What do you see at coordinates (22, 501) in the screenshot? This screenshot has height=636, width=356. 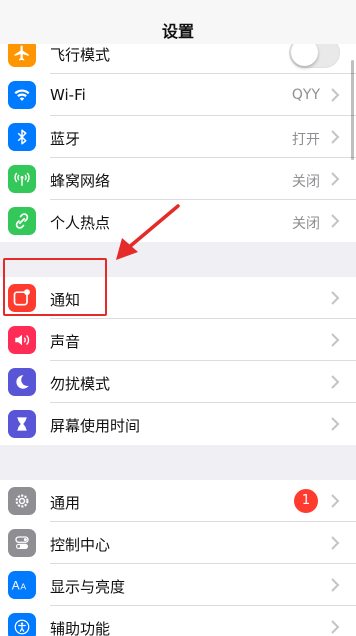 I see `gear-icon` at bounding box center [22, 501].